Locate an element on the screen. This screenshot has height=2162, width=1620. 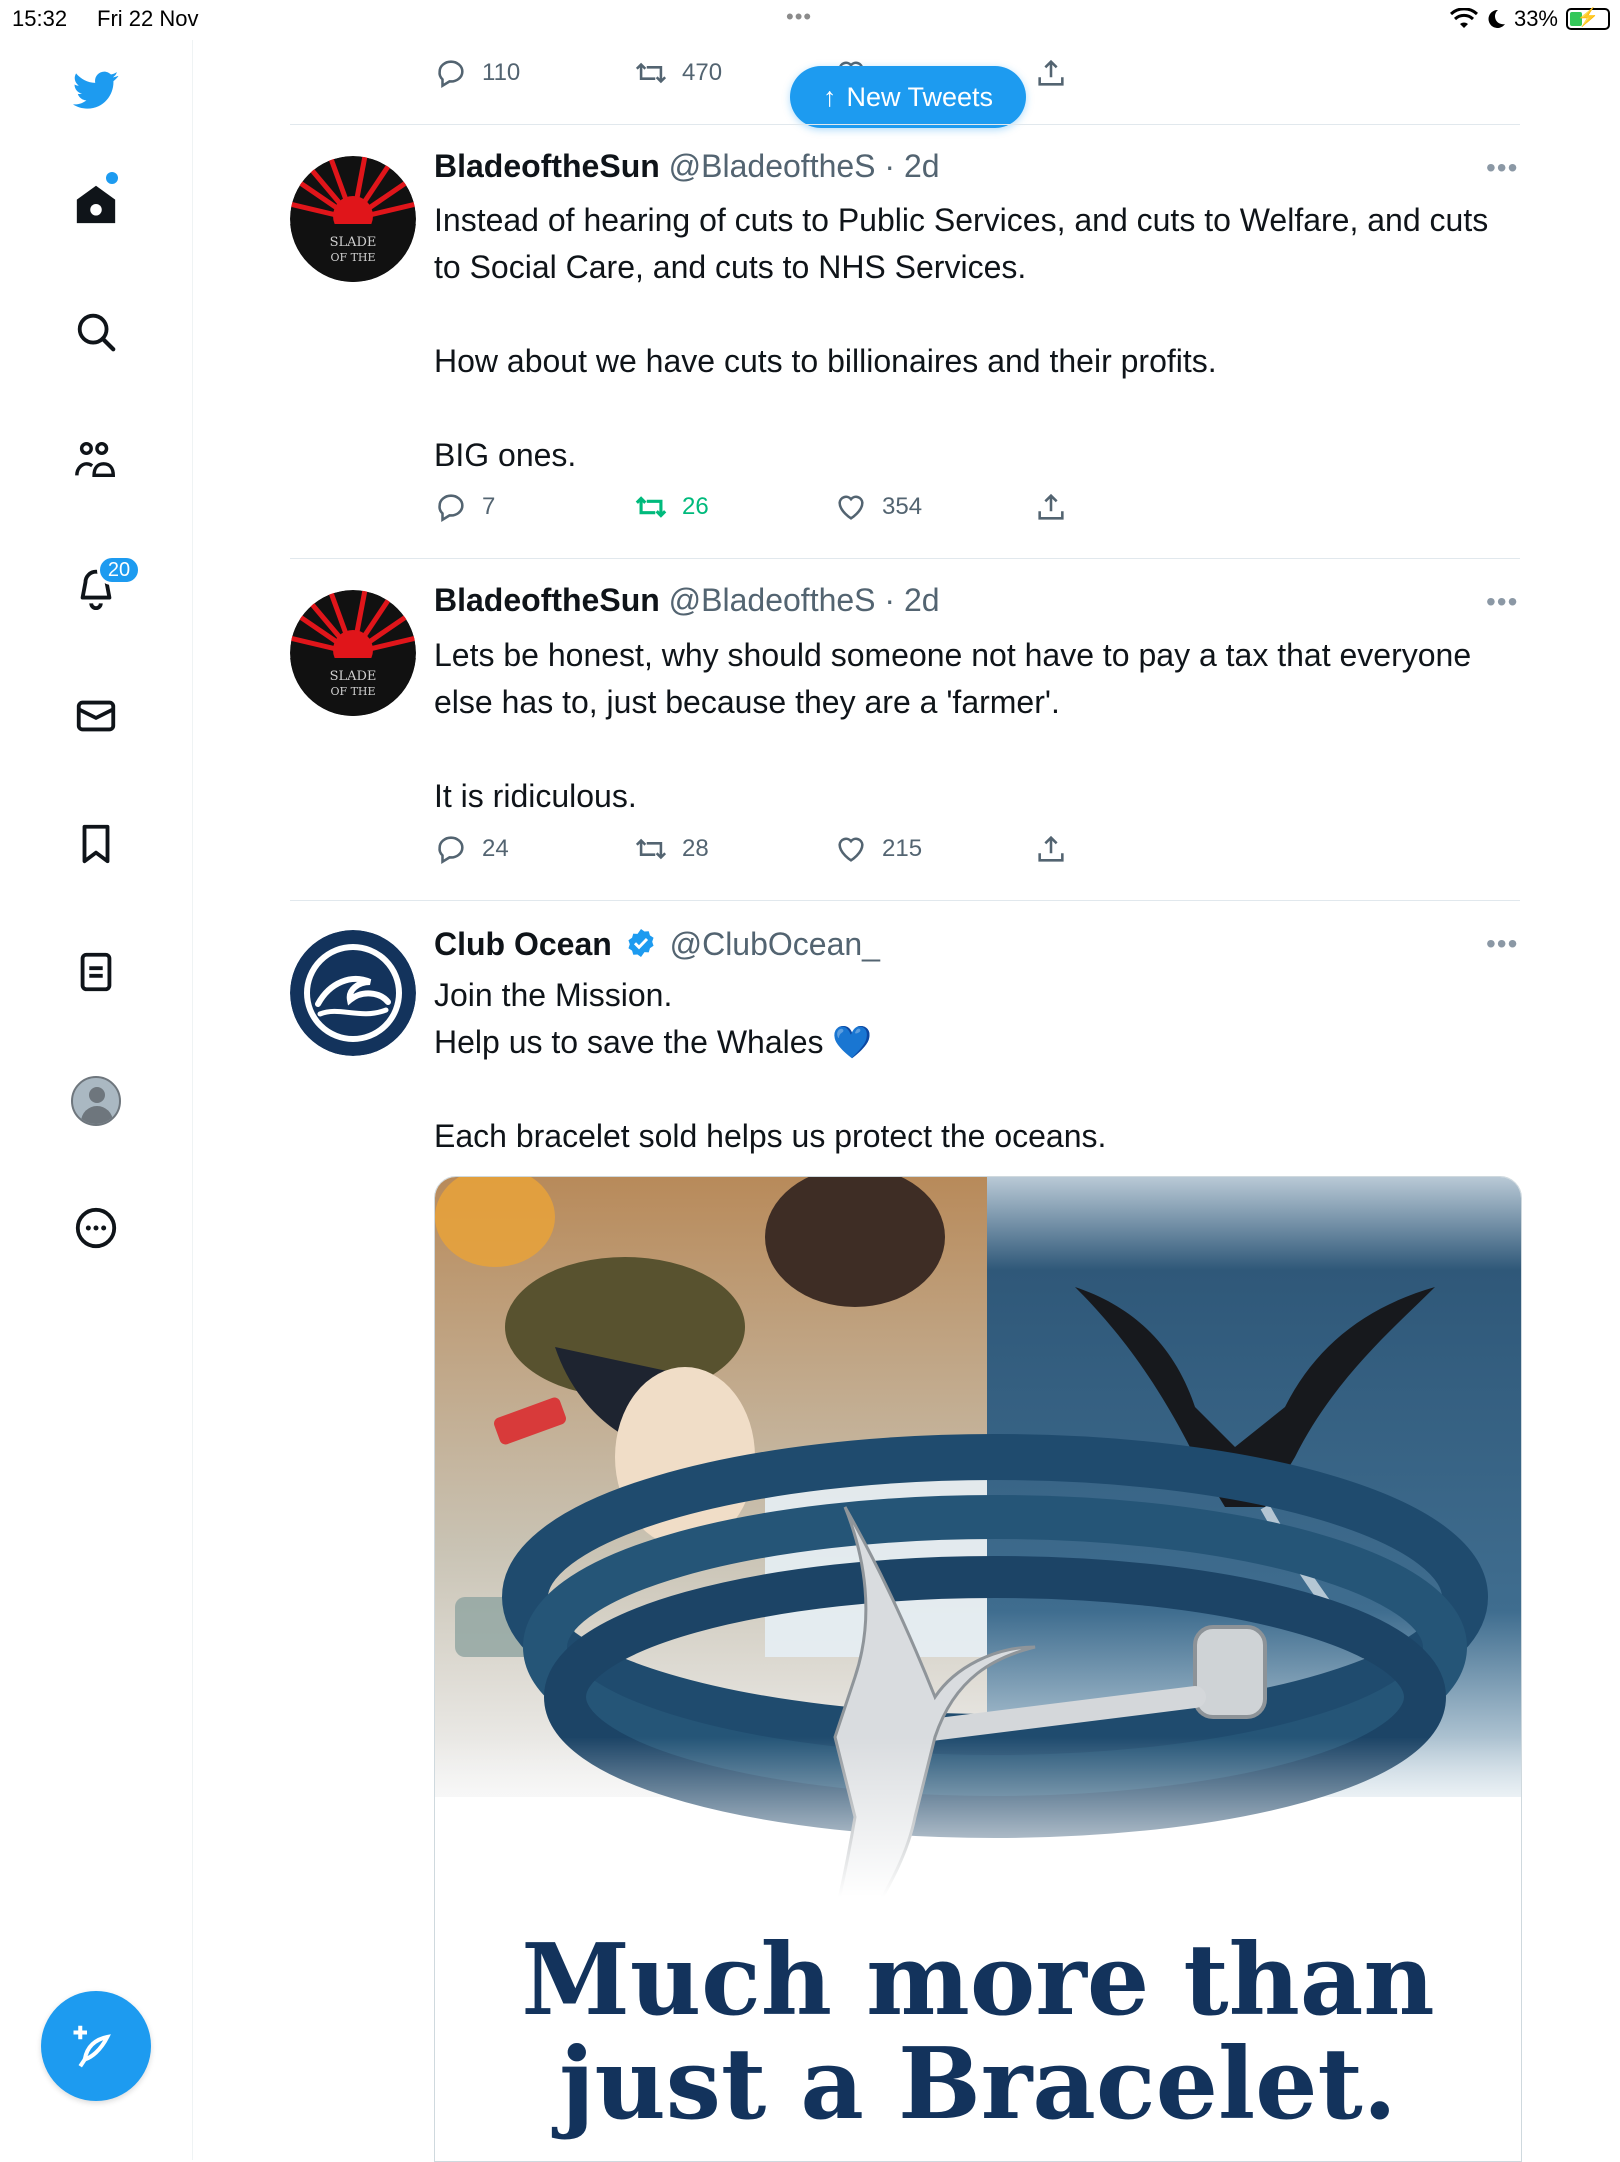
wifi-icon is located at coordinates (1463, 18).